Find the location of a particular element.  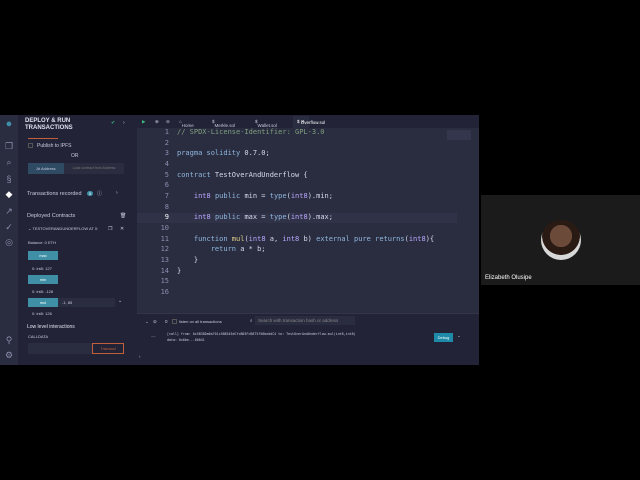

panel-title: DEPLOY & RUN is located at coordinates (48, 121).